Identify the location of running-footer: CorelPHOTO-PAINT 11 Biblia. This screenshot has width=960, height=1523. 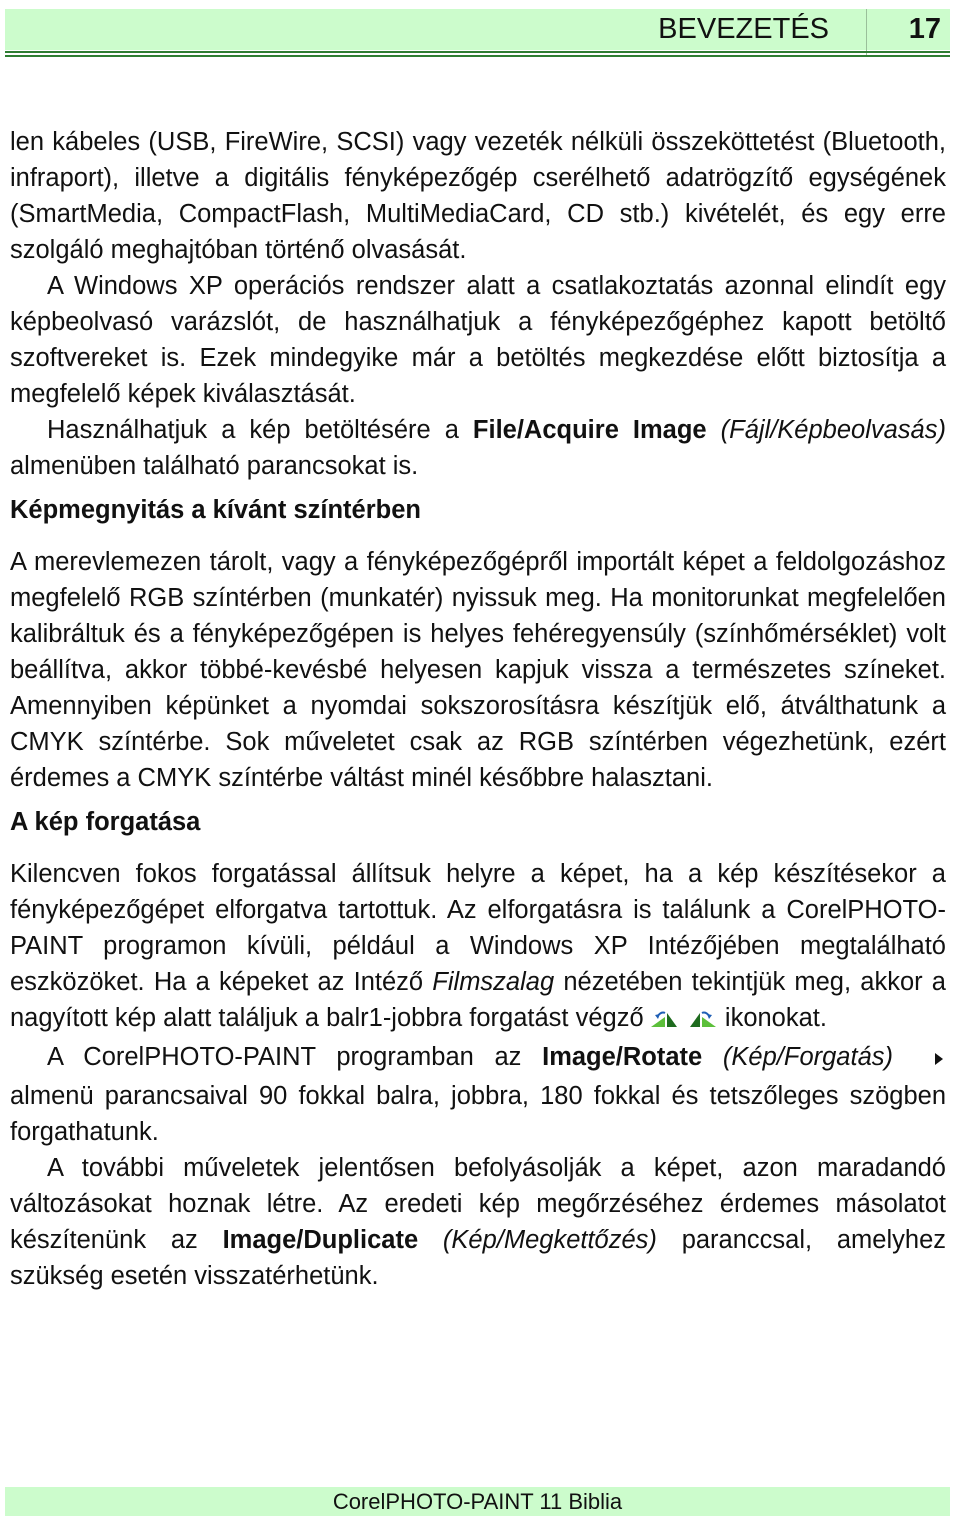
(477, 1501).